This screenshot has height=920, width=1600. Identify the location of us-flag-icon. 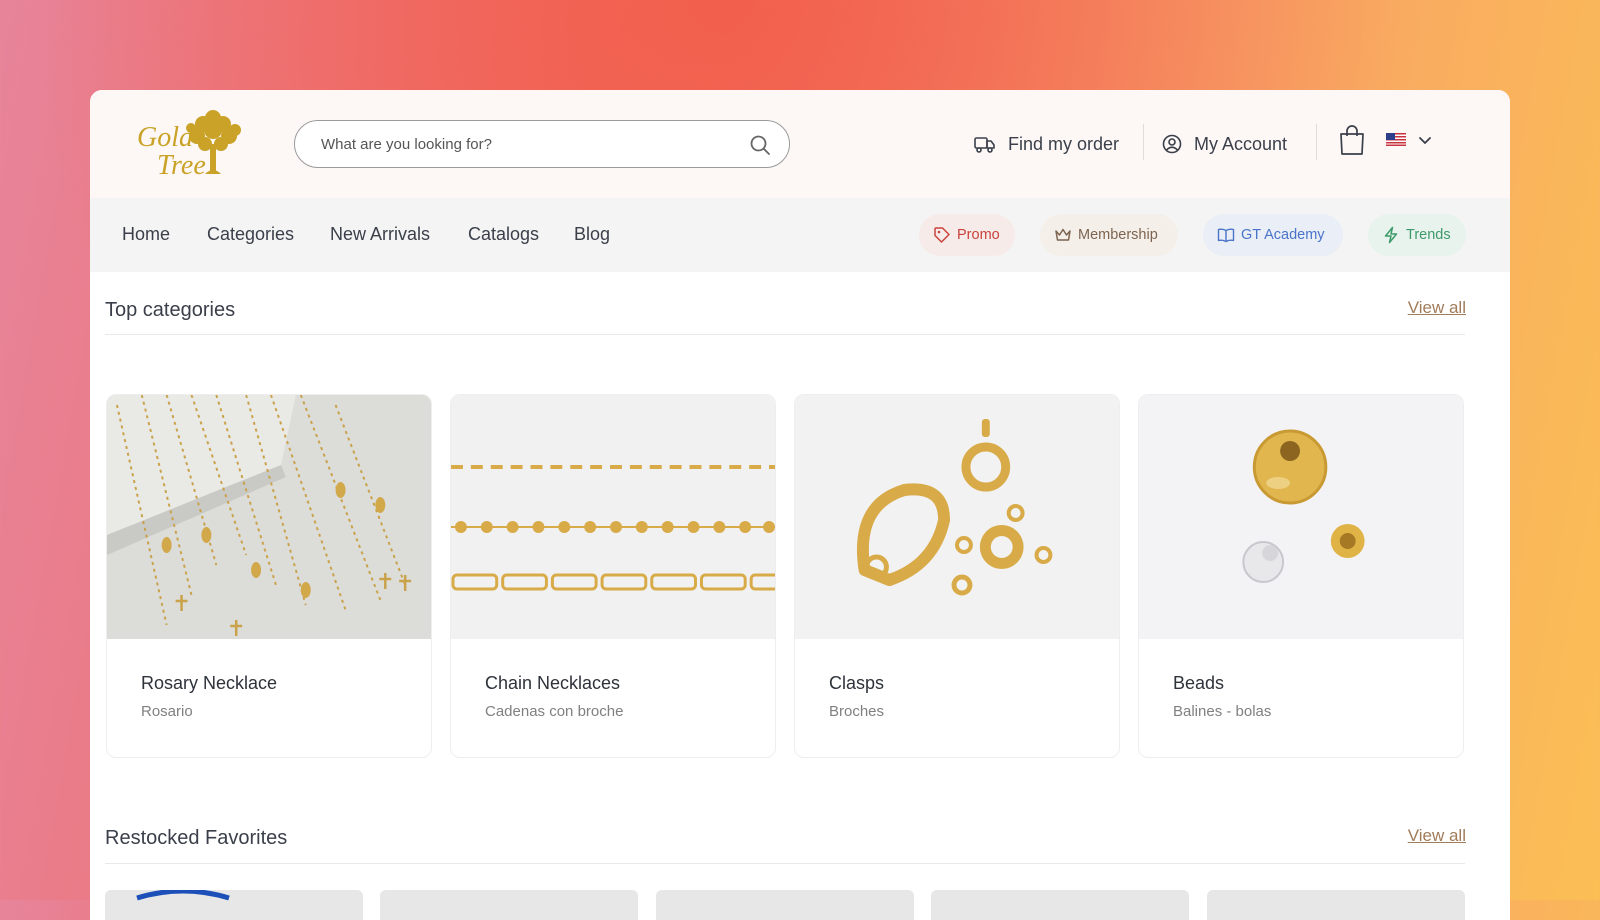
(1396, 139).